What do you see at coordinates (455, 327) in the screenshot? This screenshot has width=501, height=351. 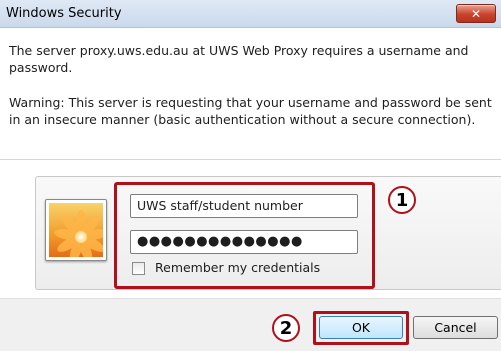 I see `cancel-button: Cancel` at bounding box center [455, 327].